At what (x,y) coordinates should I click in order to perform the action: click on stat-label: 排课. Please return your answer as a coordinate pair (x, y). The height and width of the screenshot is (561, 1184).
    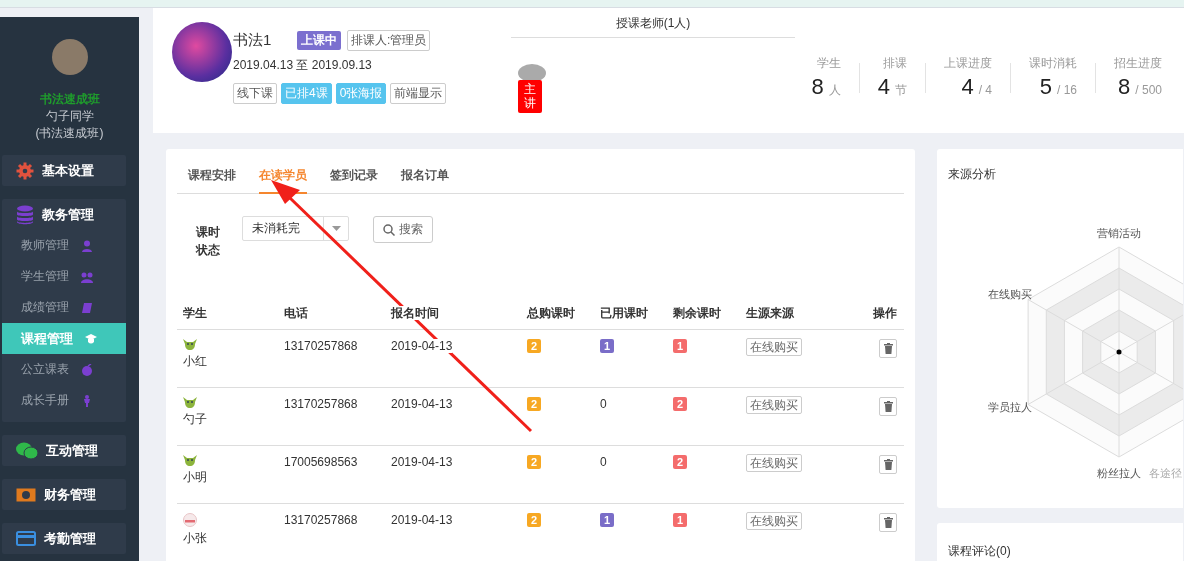
    Looking at the image, I should click on (894, 63).